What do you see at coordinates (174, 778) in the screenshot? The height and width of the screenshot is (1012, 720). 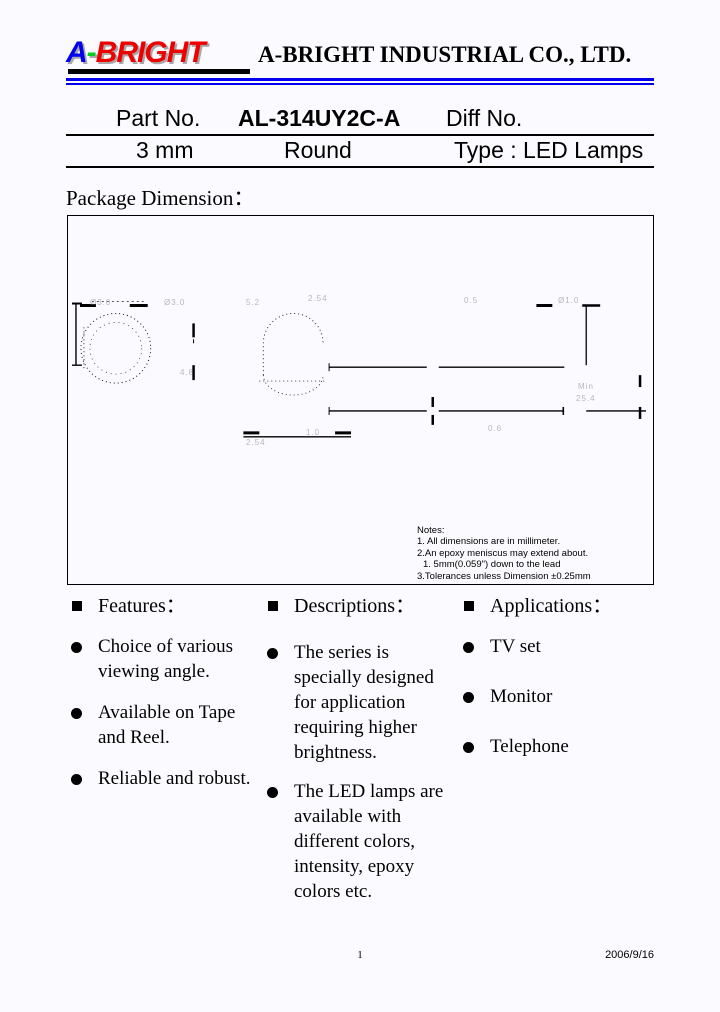 I see `list-item-label: Reliable and robust.` at bounding box center [174, 778].